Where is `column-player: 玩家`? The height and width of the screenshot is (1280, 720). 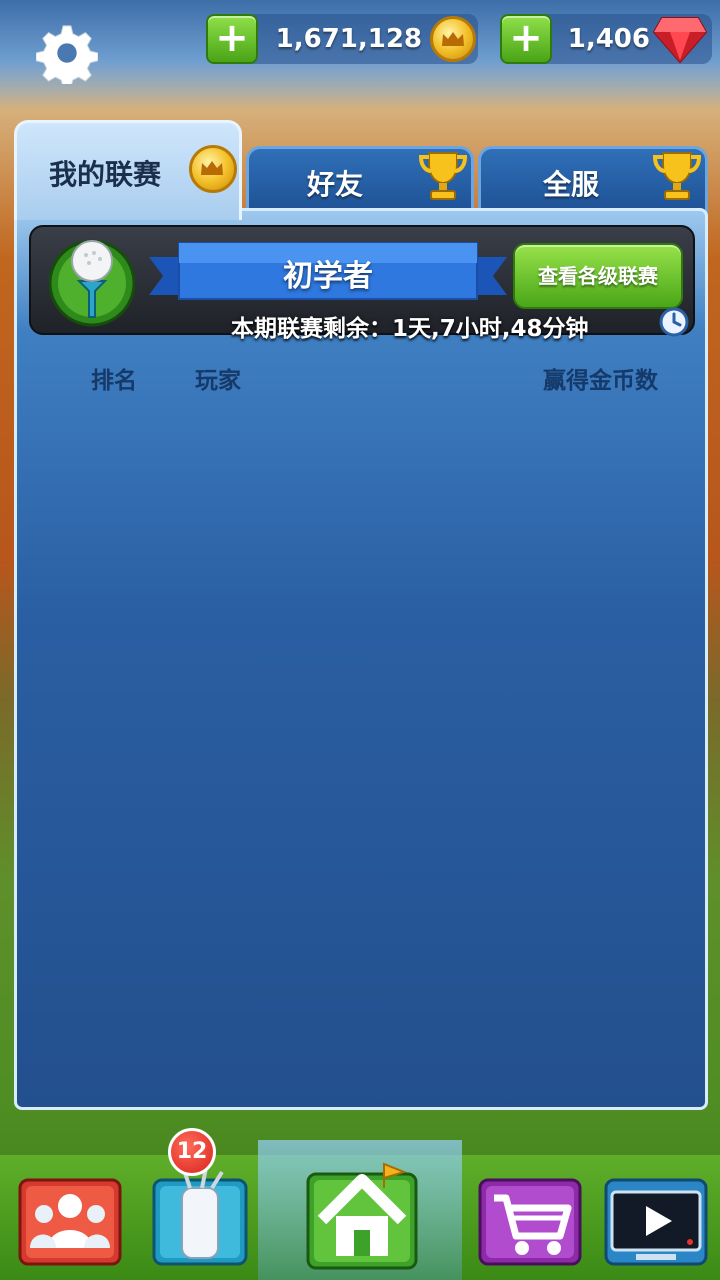 column-player: 玩家 is located at coordinates (218, 381).